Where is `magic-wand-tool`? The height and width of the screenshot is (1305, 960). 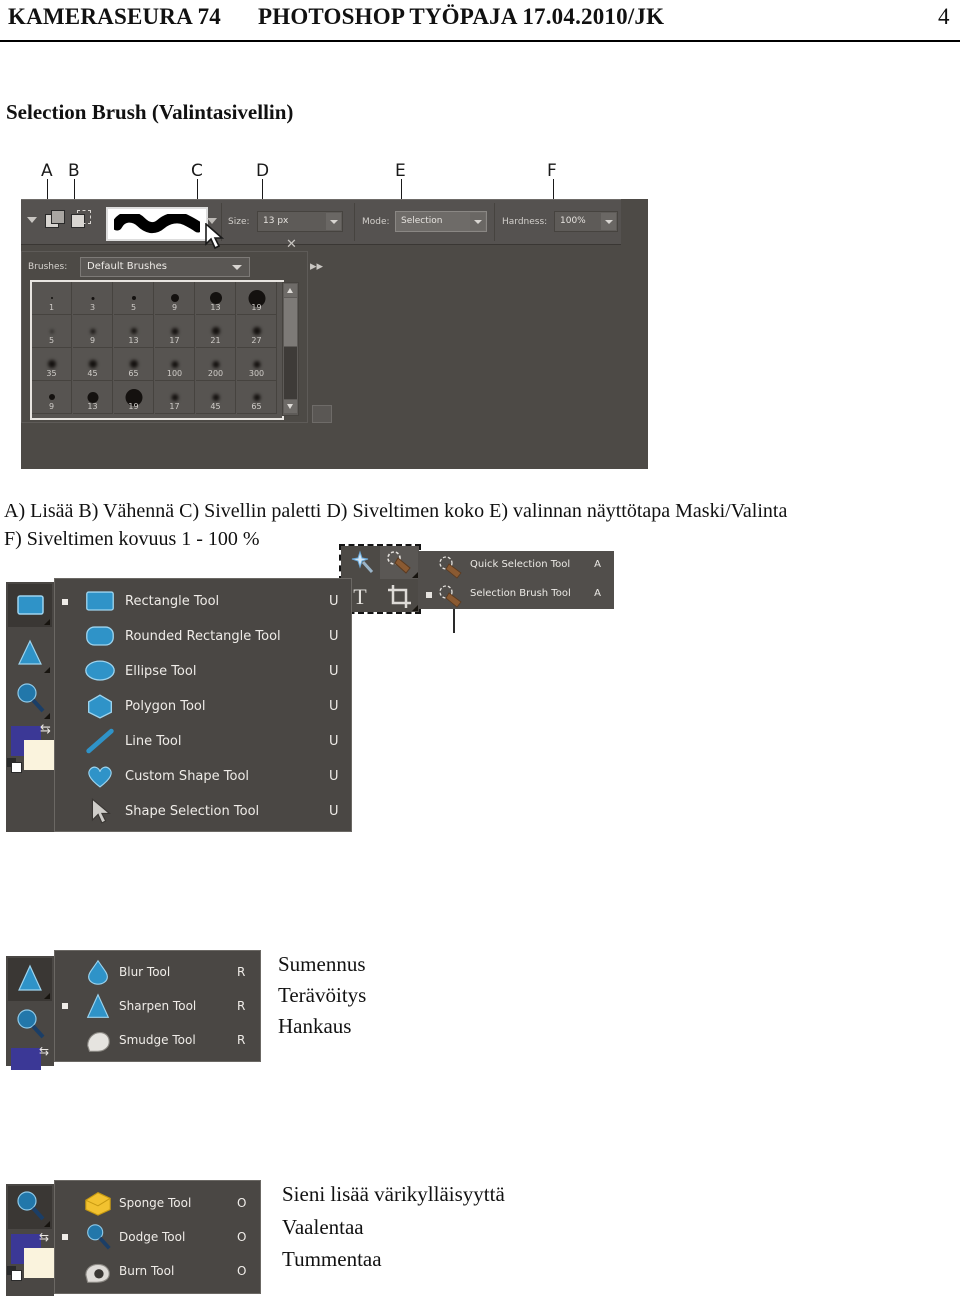 magic-wand-tool is located at coordinates (360, 562).